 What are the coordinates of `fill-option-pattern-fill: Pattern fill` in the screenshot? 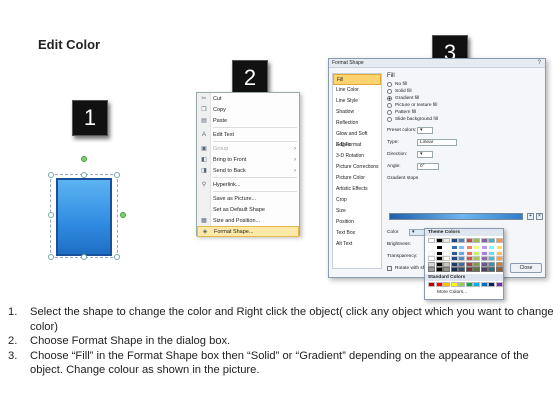 It's located at (465, 112).